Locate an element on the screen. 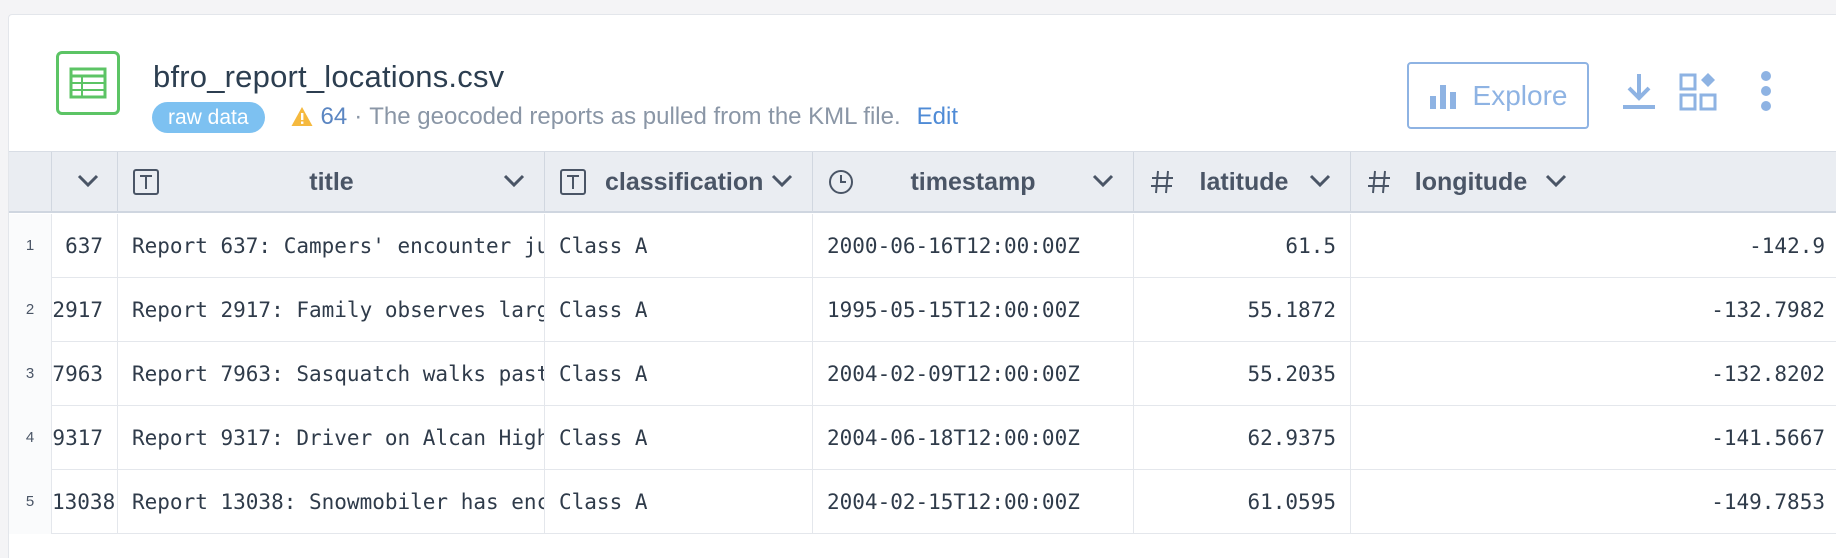 The height and width of the screenshot is (558, 1836). cell-title: Report 2917: Family observes large bip is located at coordinates (331, 310).